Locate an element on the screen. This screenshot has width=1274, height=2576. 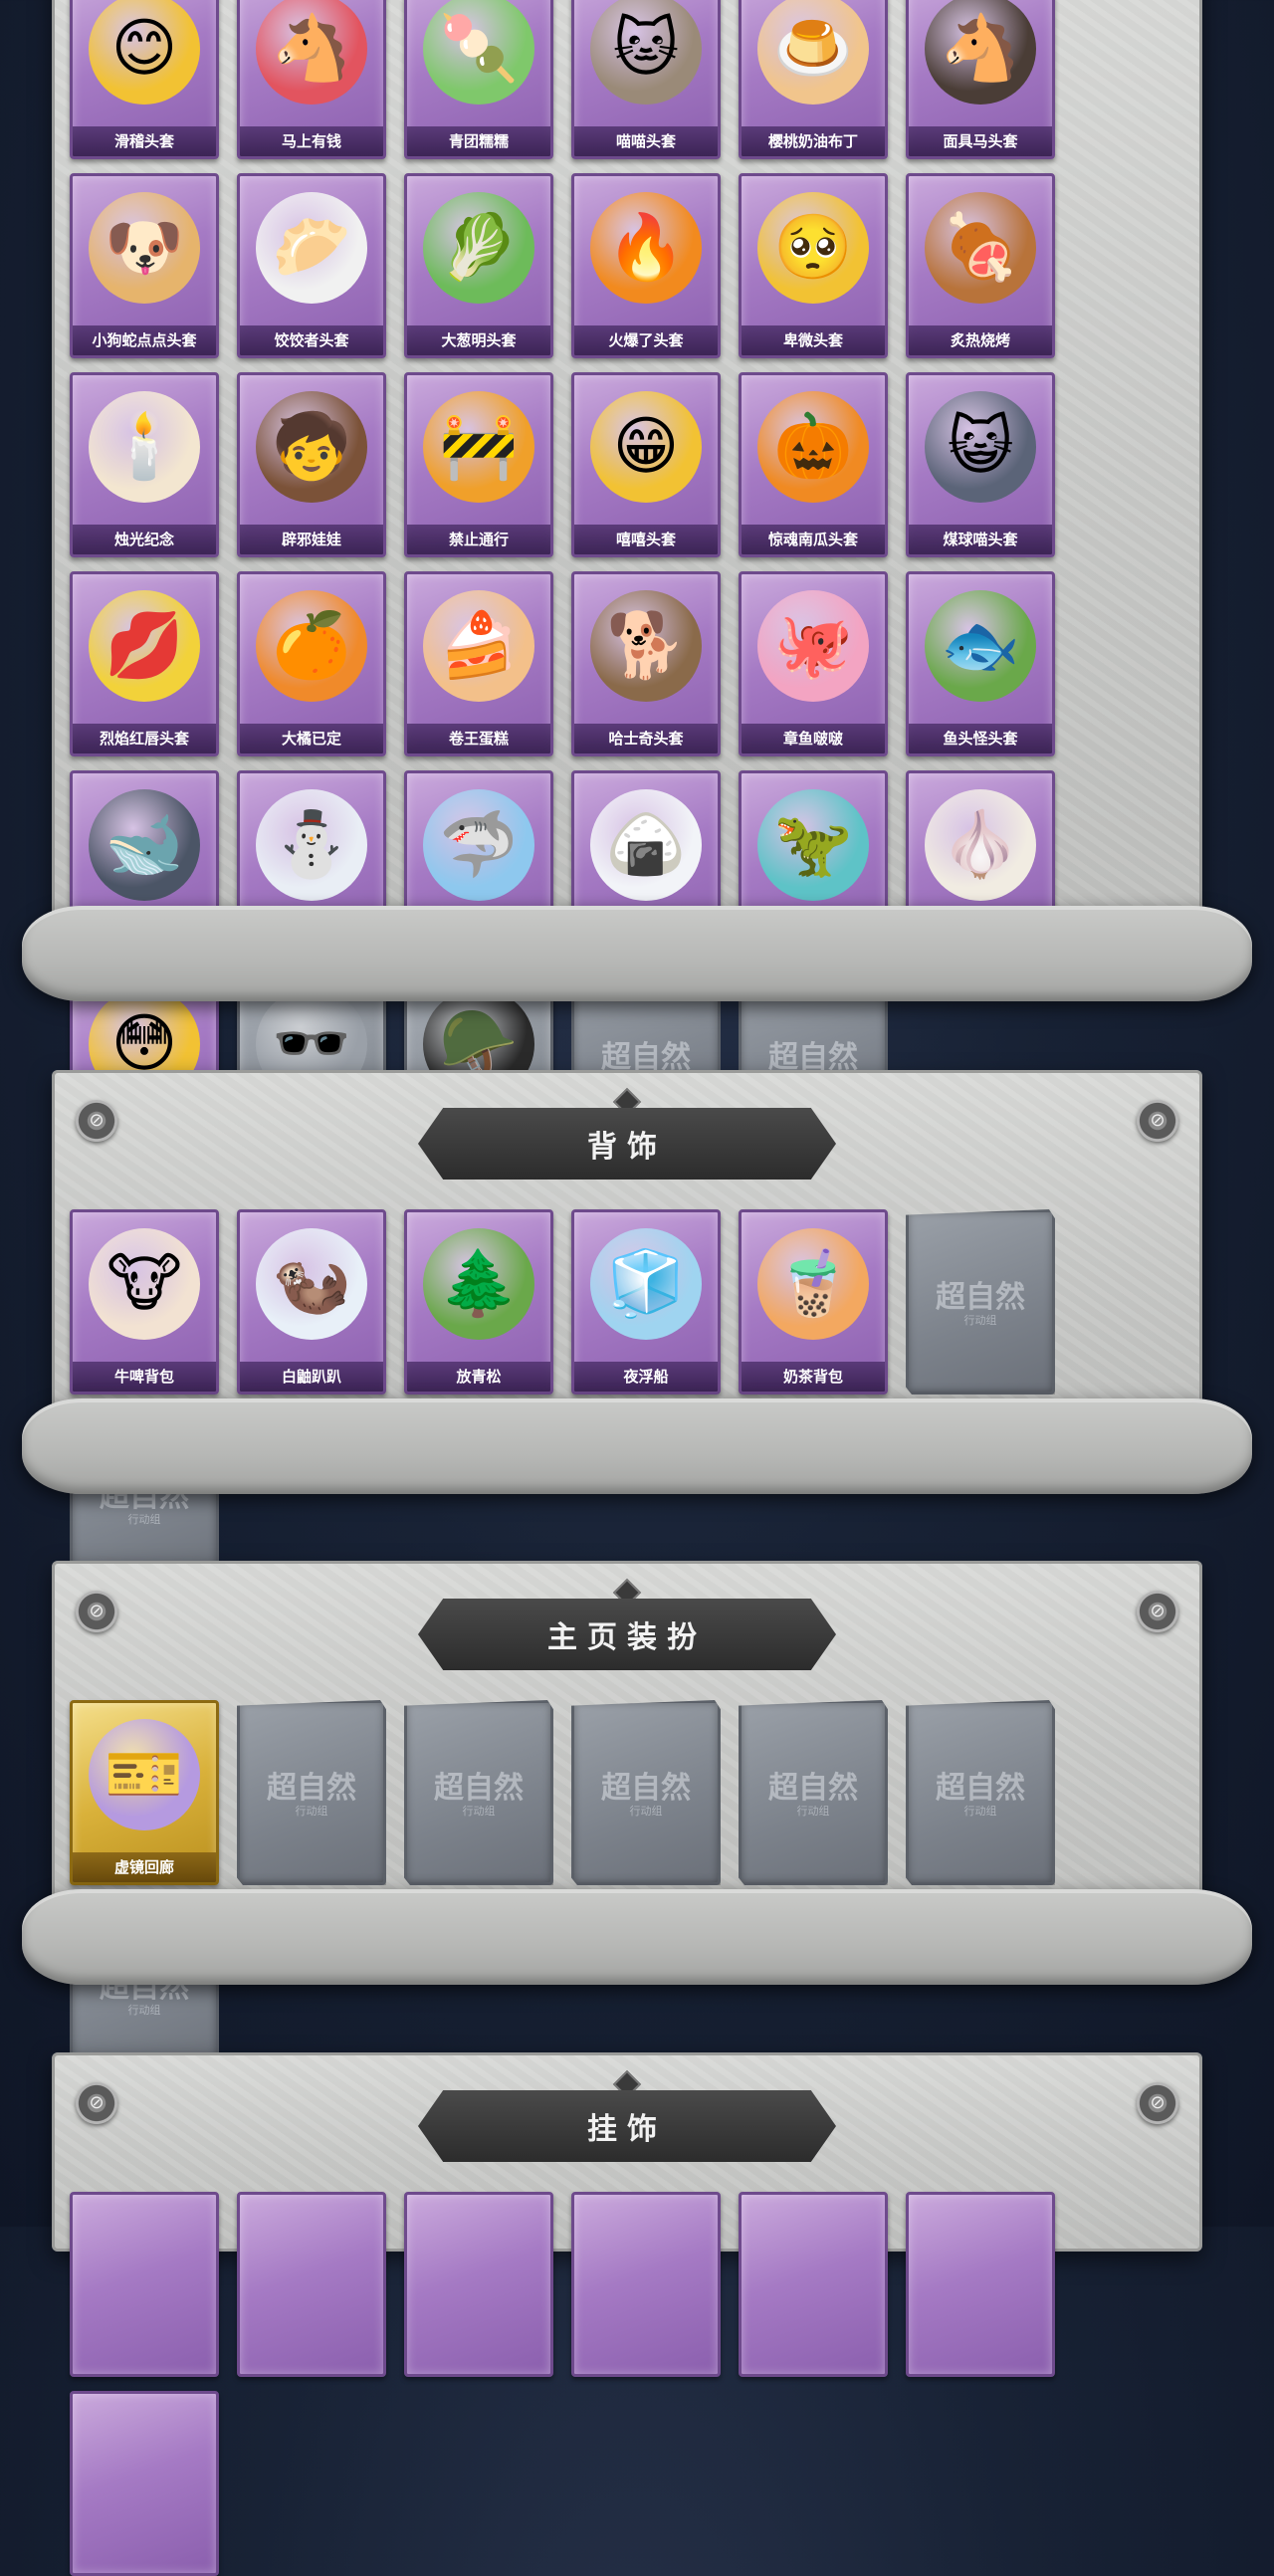
item-icon: 🔥 is located at coordinates (646, 248).